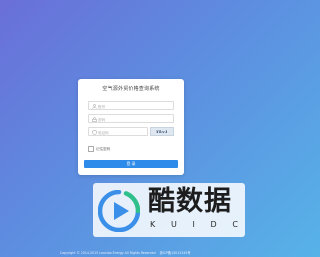 This screenshot has width=320, height=257. Describe the element at coordinates (118, 131) in the screenshot. I see `captcha-field: 验证码` at that location.